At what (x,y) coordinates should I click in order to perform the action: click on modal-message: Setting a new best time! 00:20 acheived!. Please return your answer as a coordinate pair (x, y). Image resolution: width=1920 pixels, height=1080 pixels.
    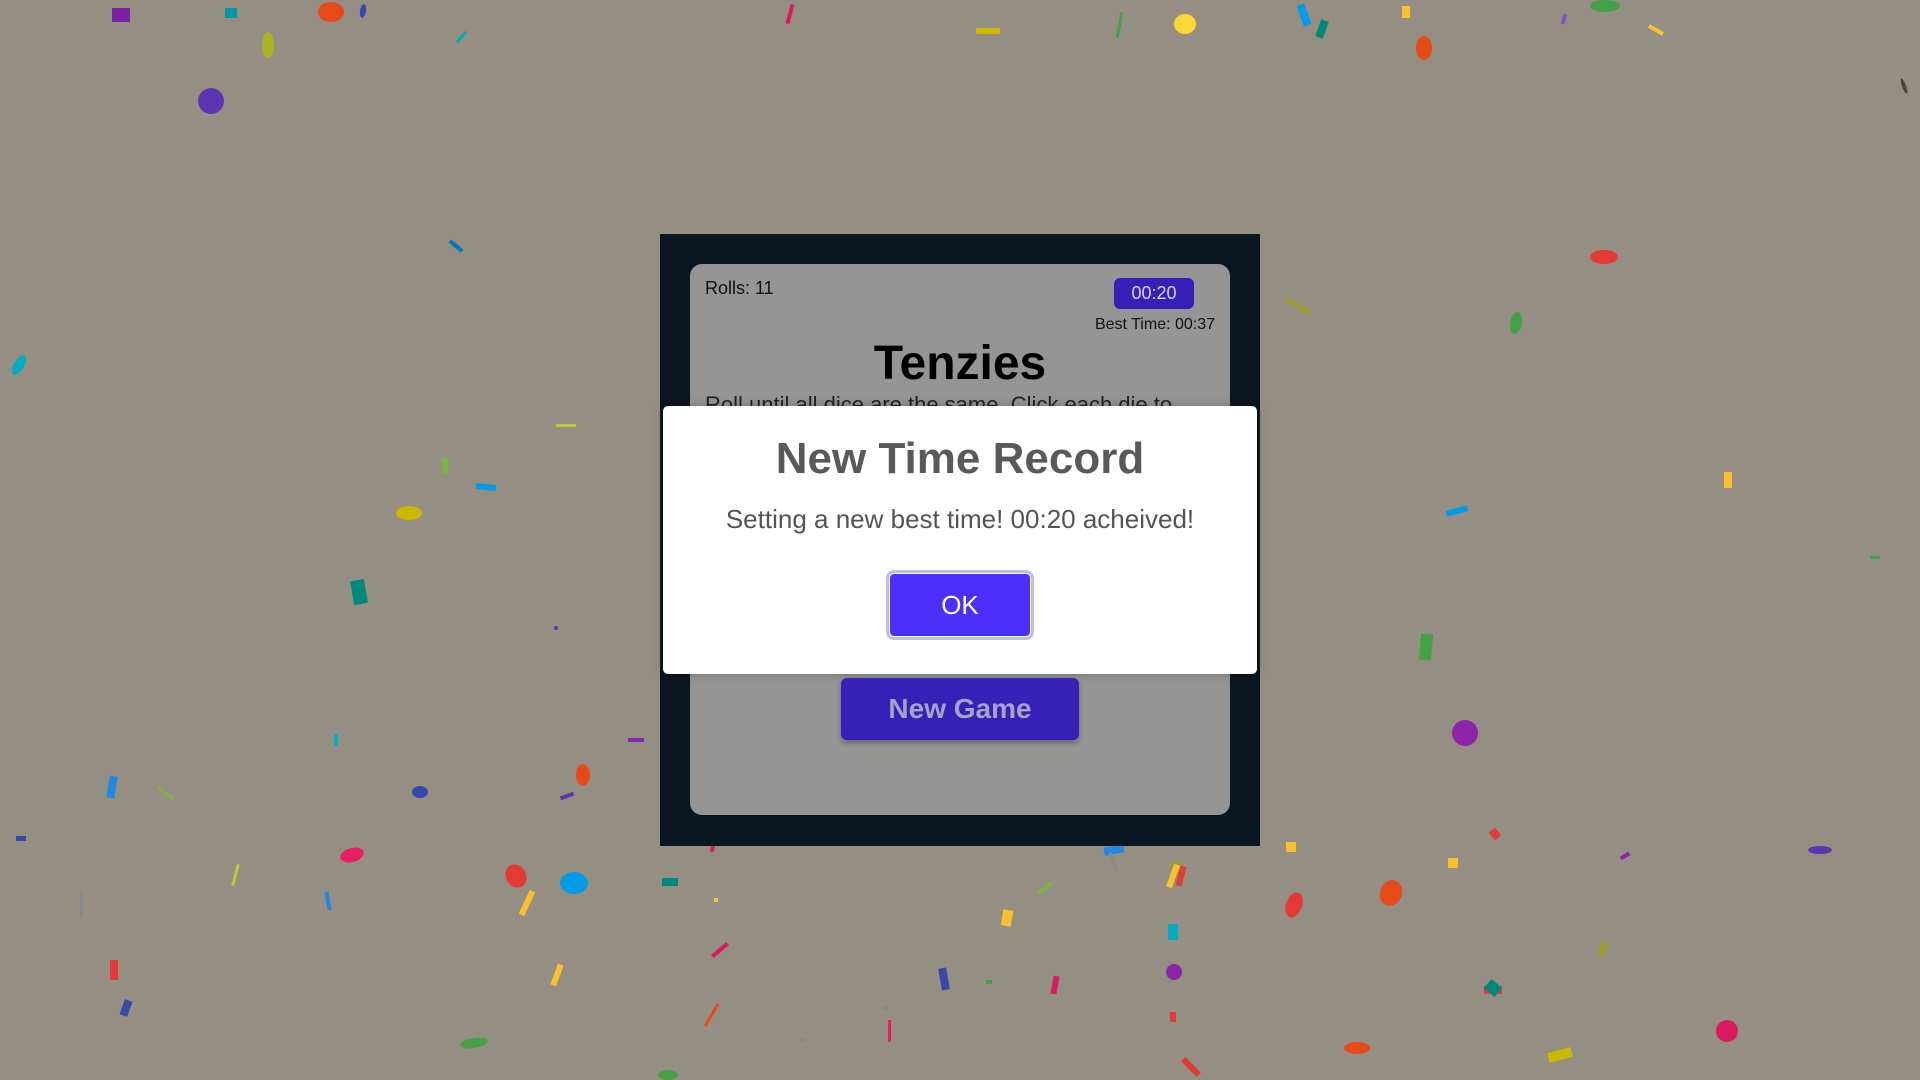
    Looking at the image, I should click on (960, 519).